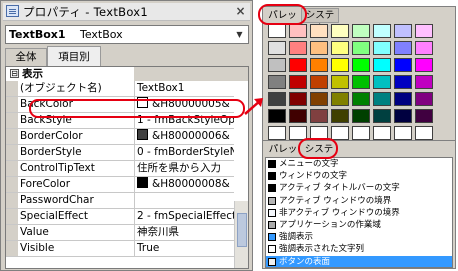 The image size is (458, 271). I want to click on chevron-down-icon: ▼, so click(239, 34).